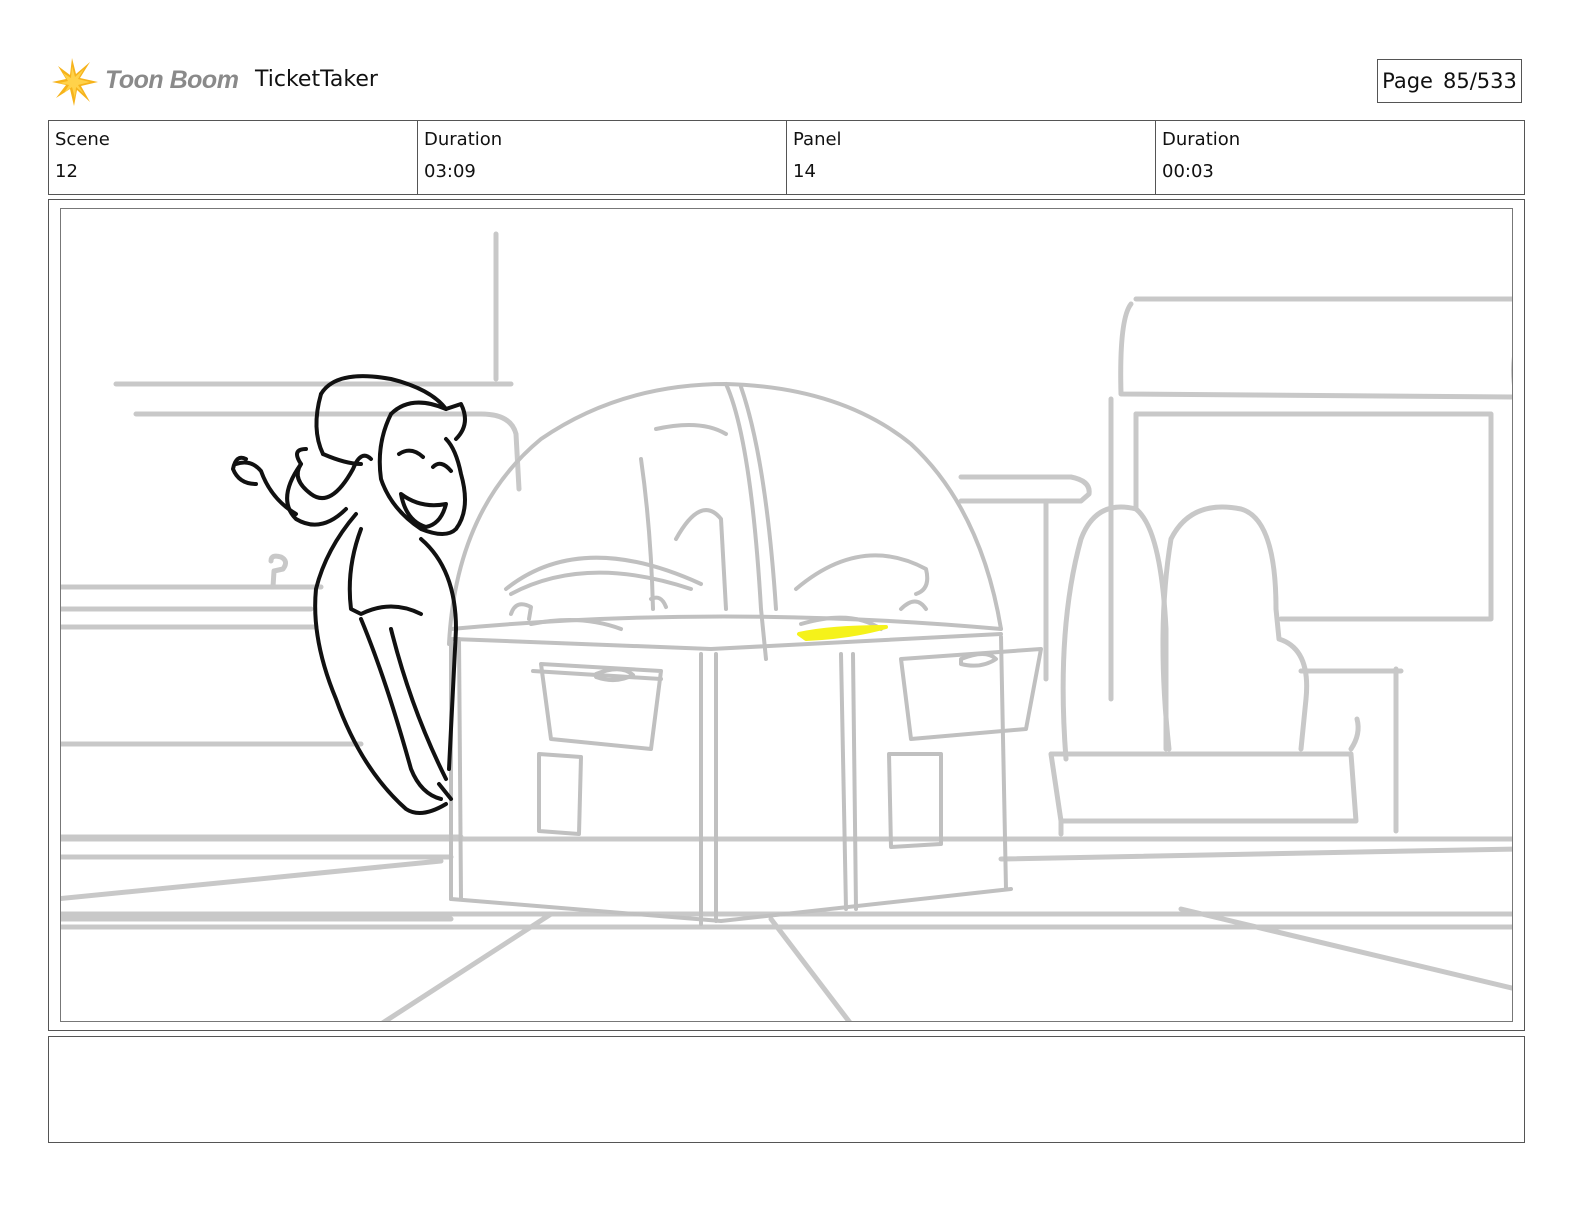 The height and width of the screenshot is (1224, 1584). What do you see at coordinates (1479, 81) in the screenshot?
I see `page-number: 85/533` at bounding box center [1479, 81].